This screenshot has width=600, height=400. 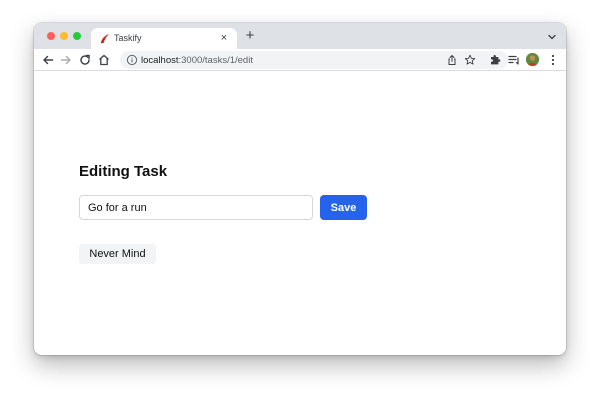 I want to click on chevron-down-icon, so click(x=552, y=37).